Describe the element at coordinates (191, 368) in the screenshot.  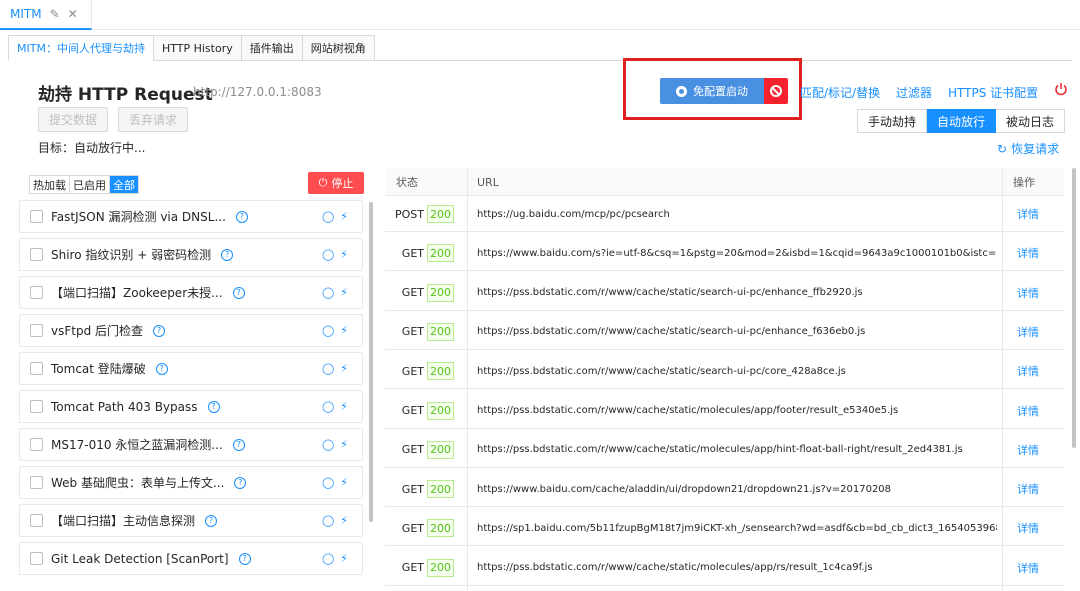
I see `plugin-item: Tomcat 登陆爆破? ◯ ⚡` at that location.